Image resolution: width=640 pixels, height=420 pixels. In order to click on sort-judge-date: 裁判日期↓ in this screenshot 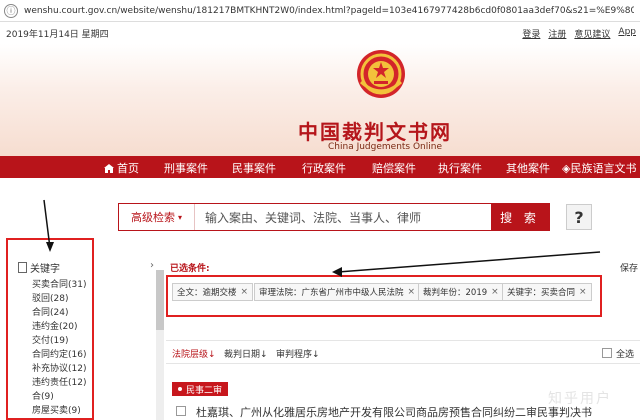, I will do `click(246, 353)`.